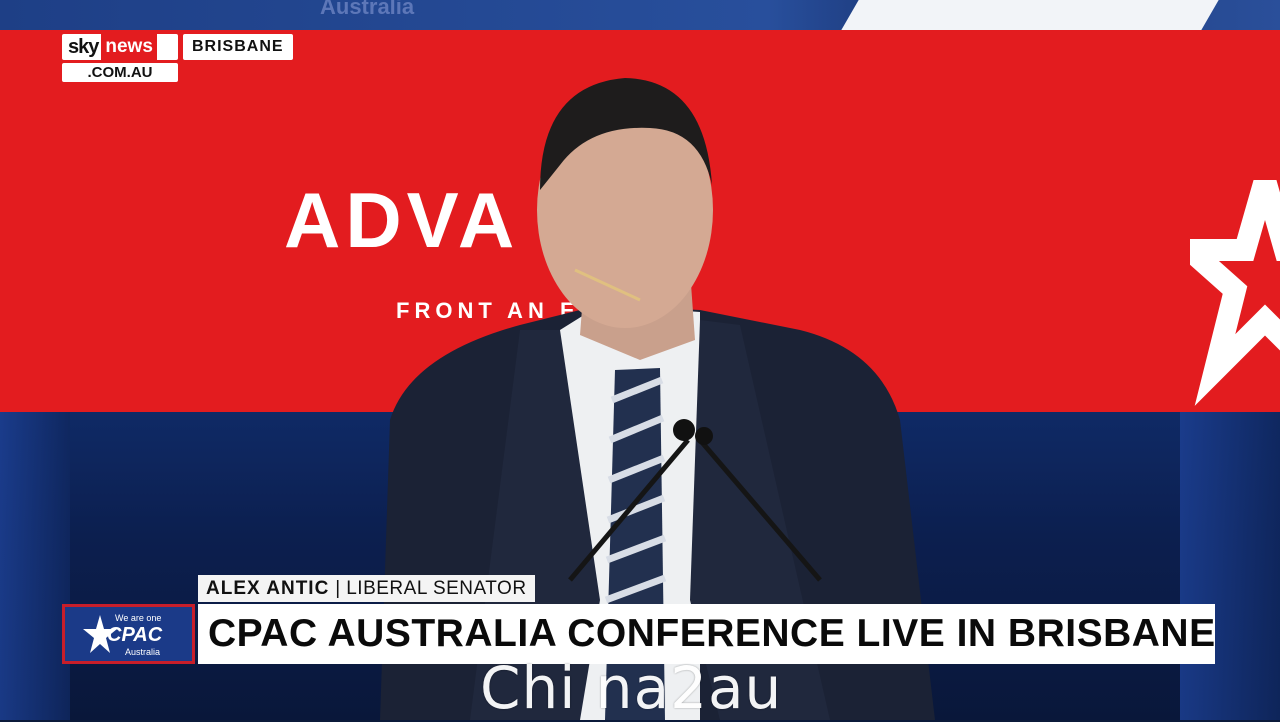 The width and height of the screenshot is (1280, 722). What do you see at coordinates (138, 618) in the screenshot?
I see `badge-top-text: We are one` at bounding box center [138, 618].